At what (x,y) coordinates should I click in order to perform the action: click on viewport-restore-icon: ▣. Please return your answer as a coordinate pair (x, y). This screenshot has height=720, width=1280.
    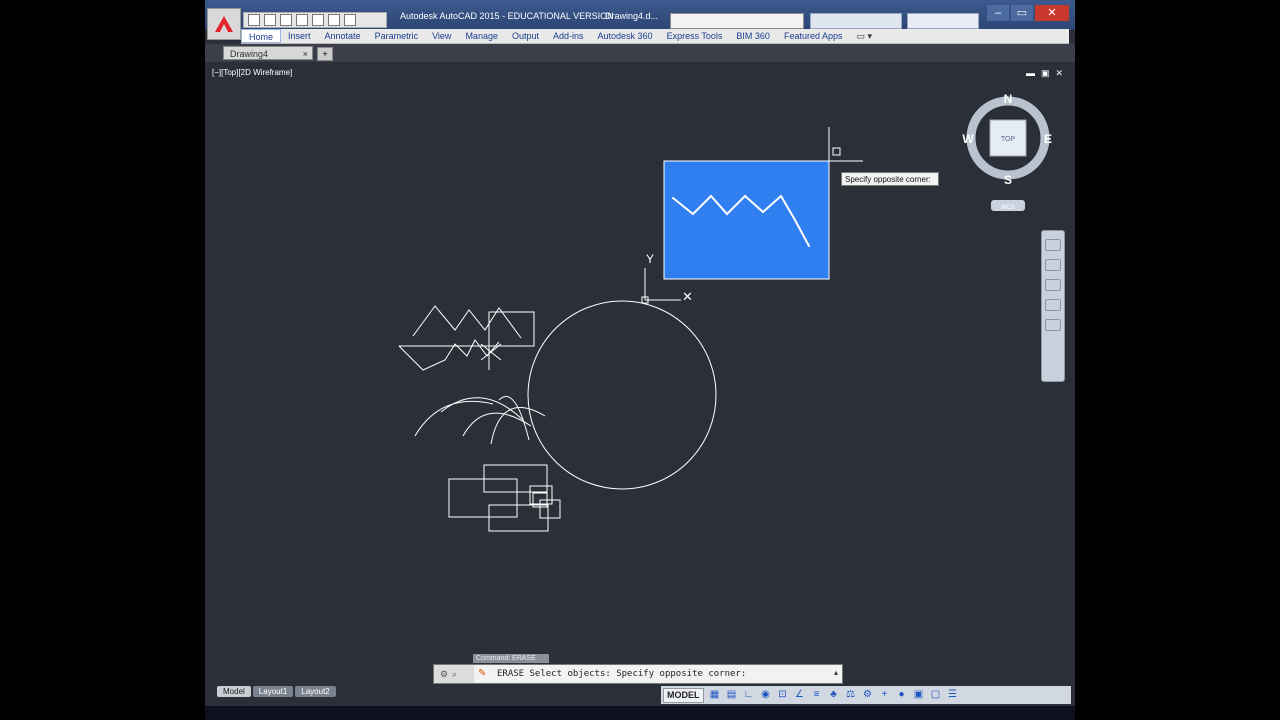
    Looking at the image, I should click on (1045, 73).